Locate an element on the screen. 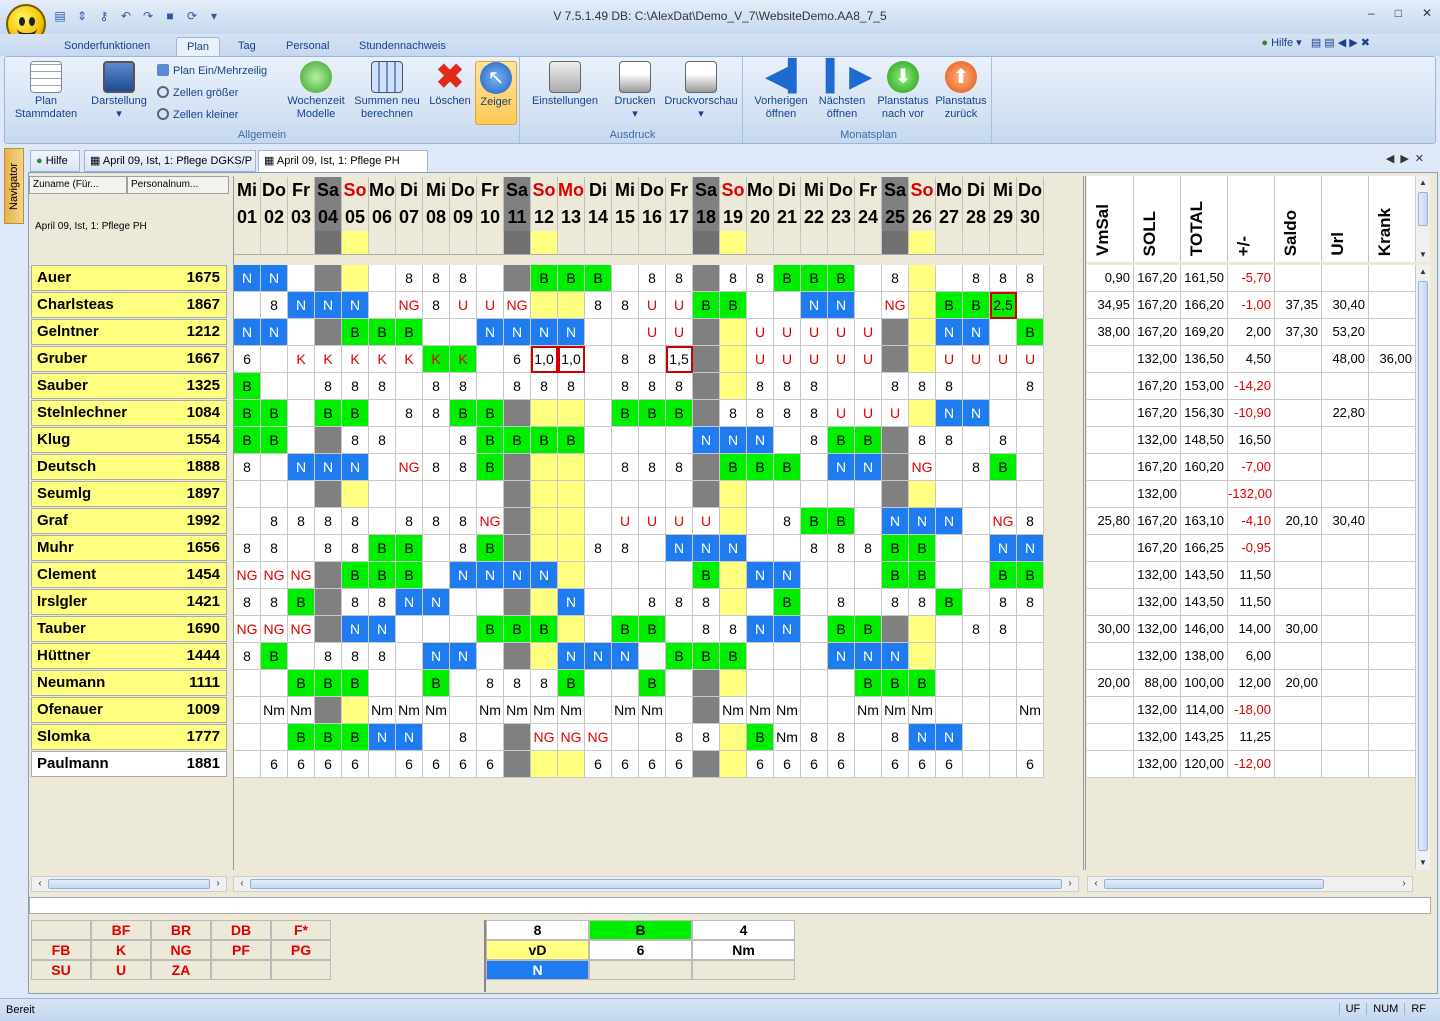 This screenshot has width=1440, height=1021. summary-cell: 30,40 is located at coordinates (1345, 521).